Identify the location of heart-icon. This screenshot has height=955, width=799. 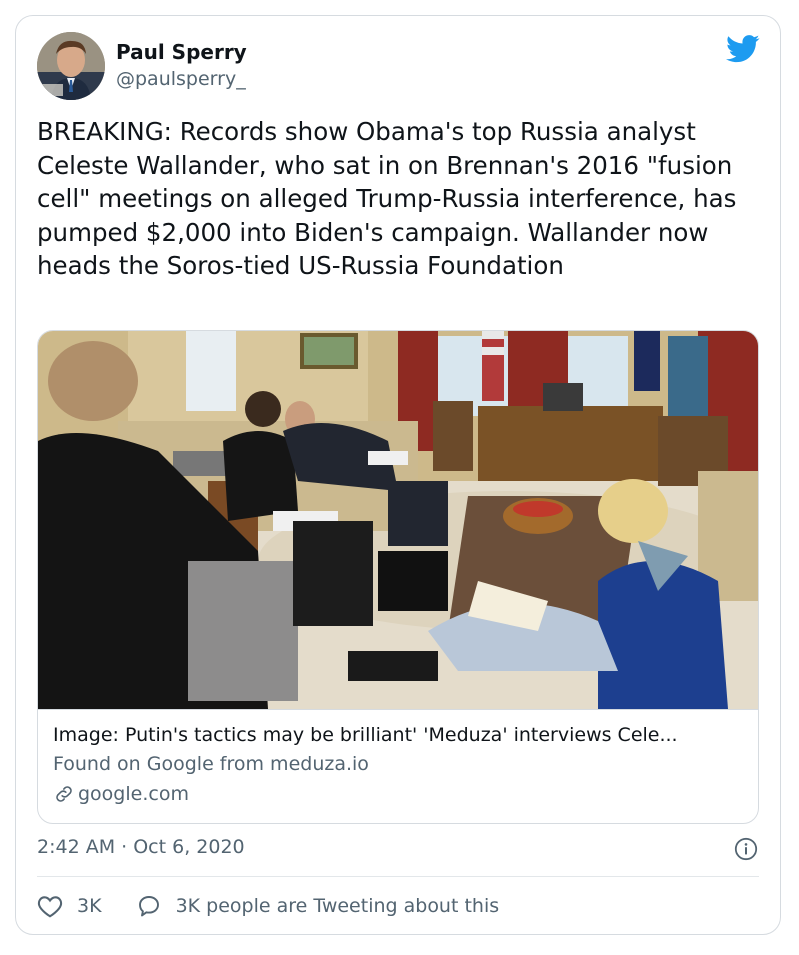
(50, 907).